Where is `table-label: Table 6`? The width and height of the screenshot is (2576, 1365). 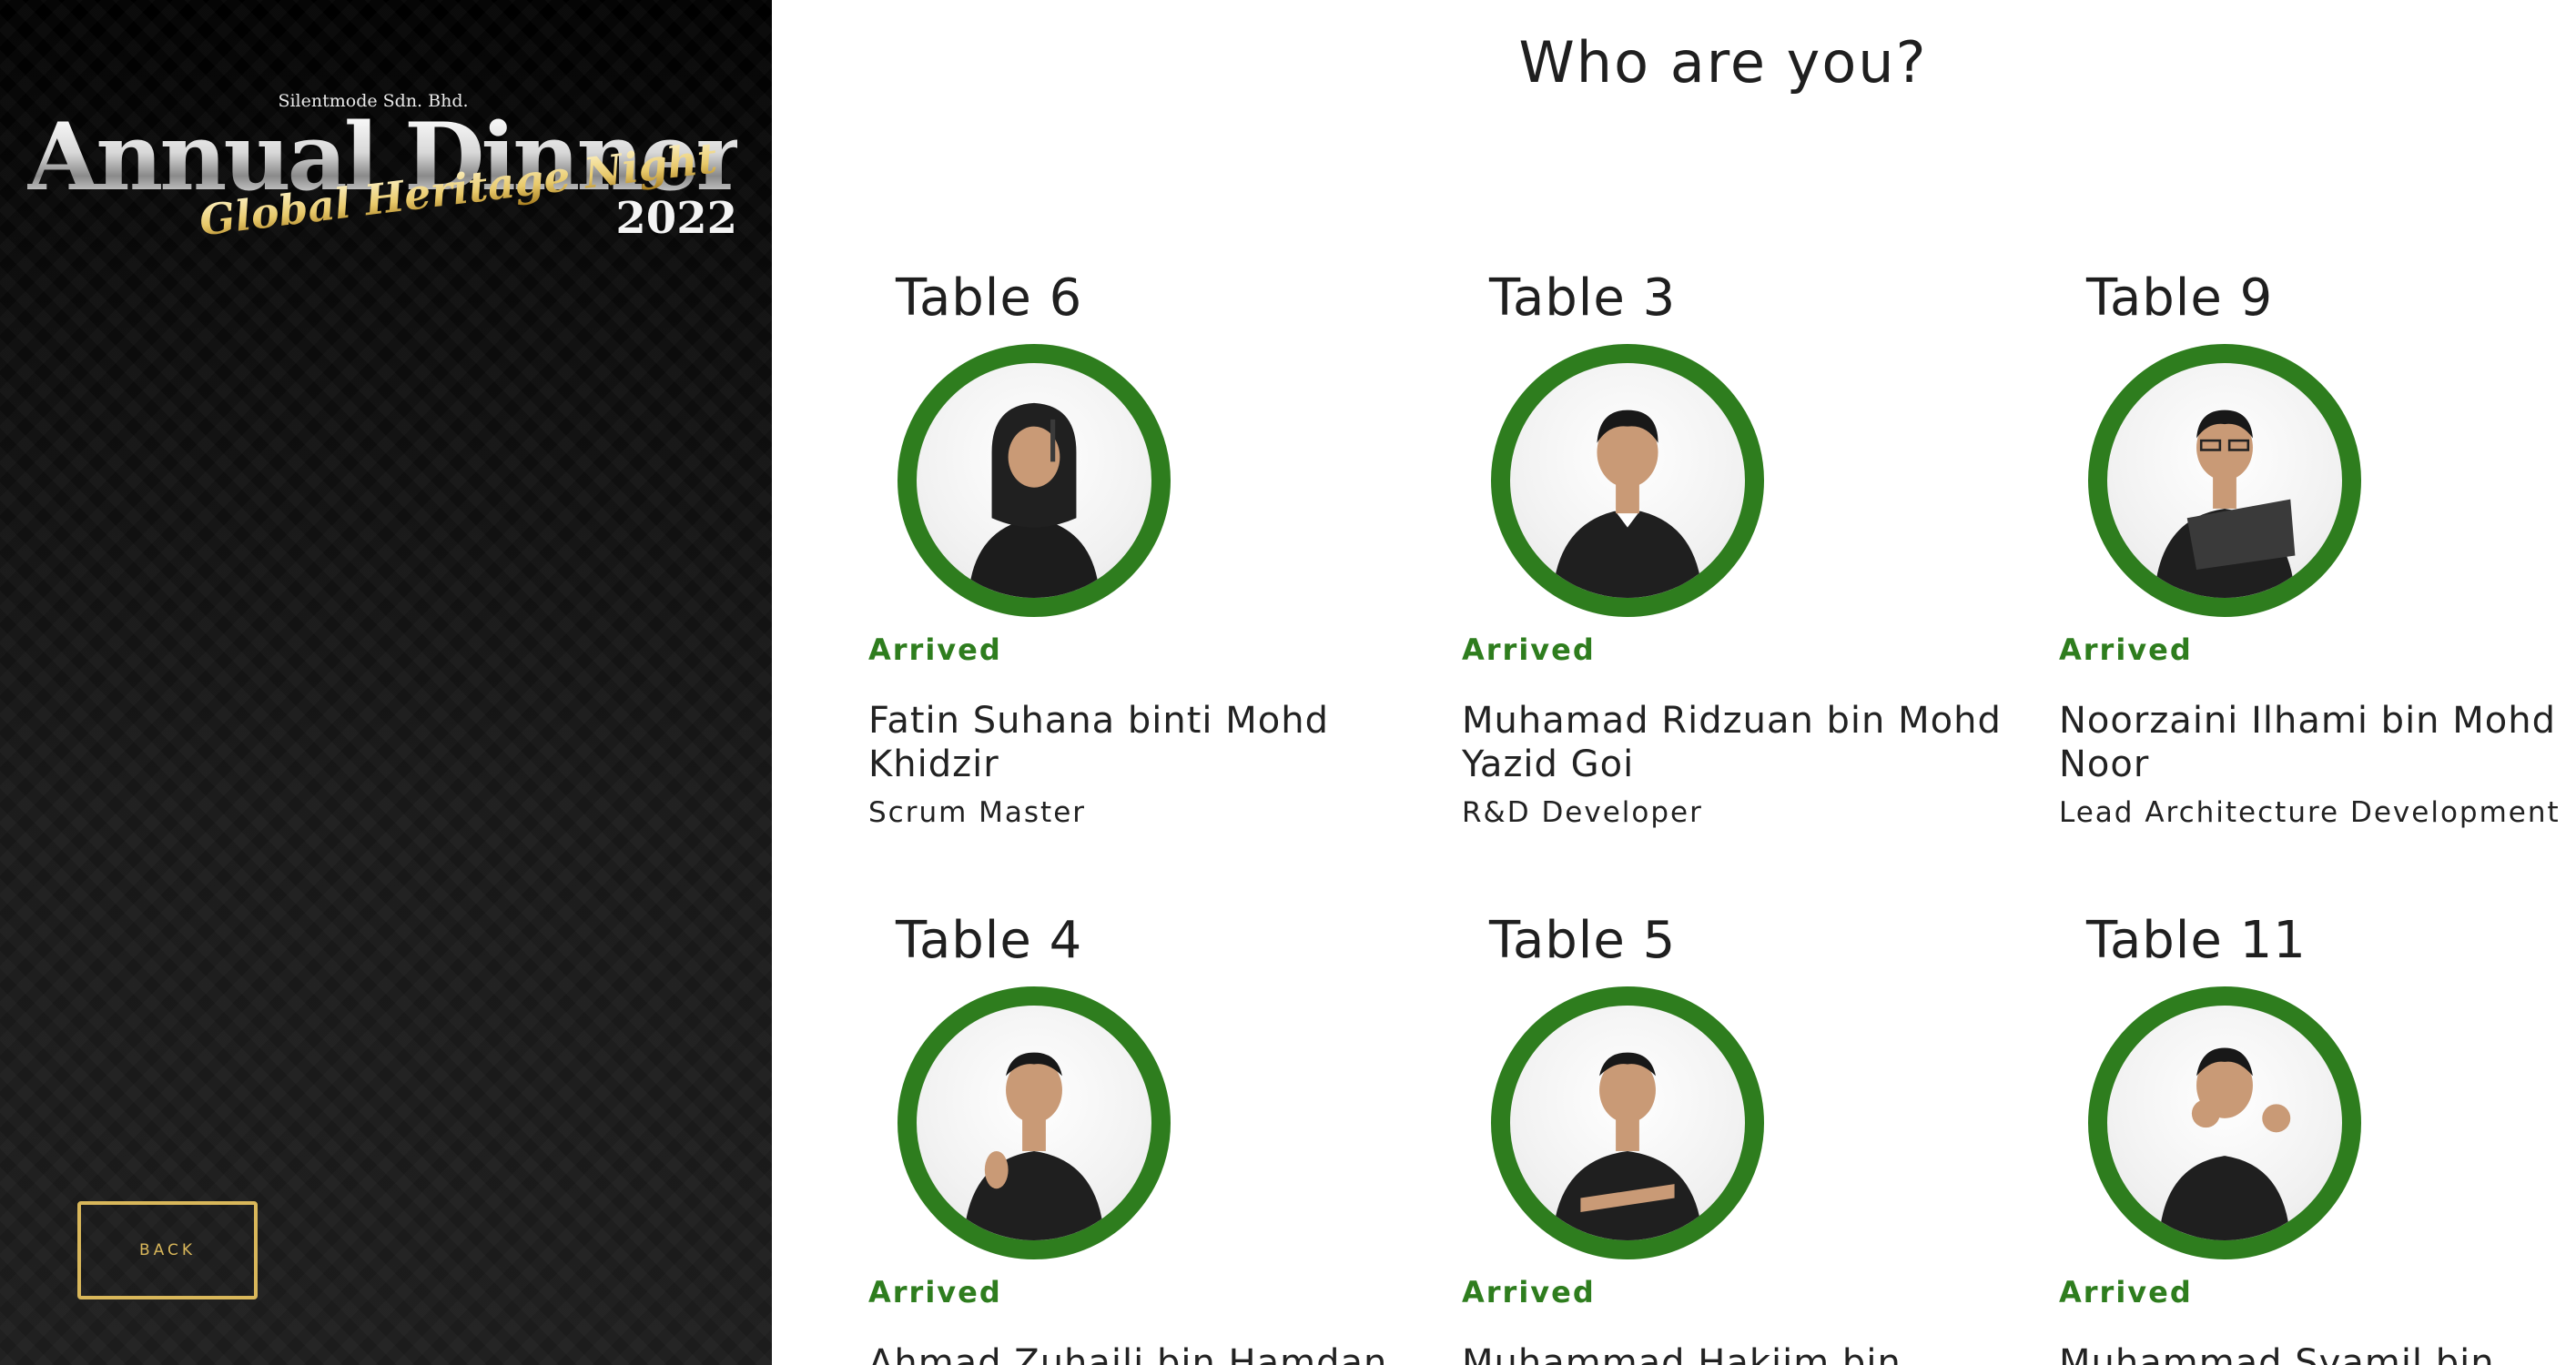 table-label: Table 6 is located at coordinates (989, 298).